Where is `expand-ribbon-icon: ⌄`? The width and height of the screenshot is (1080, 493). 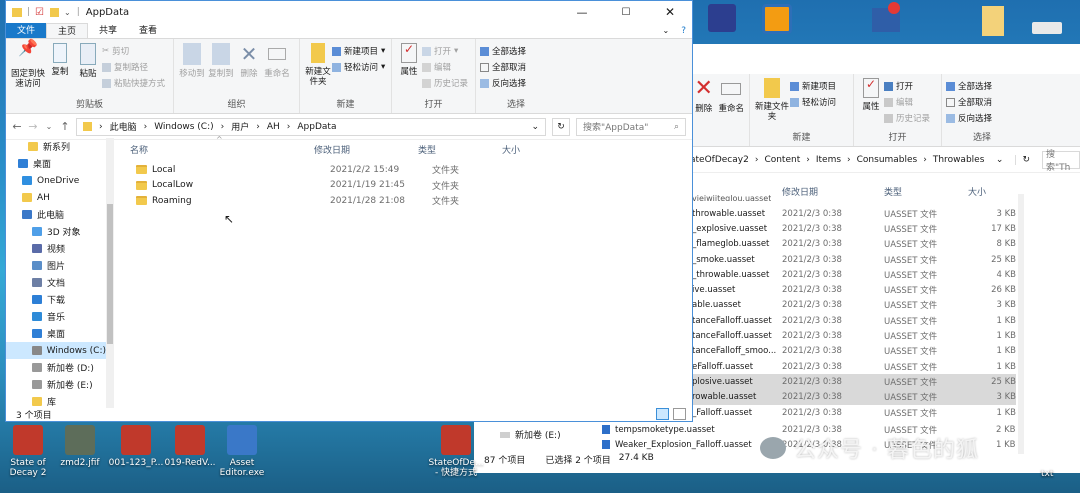
expand-ribbon-icon: ⌄ is located at coordinates (666, 30).